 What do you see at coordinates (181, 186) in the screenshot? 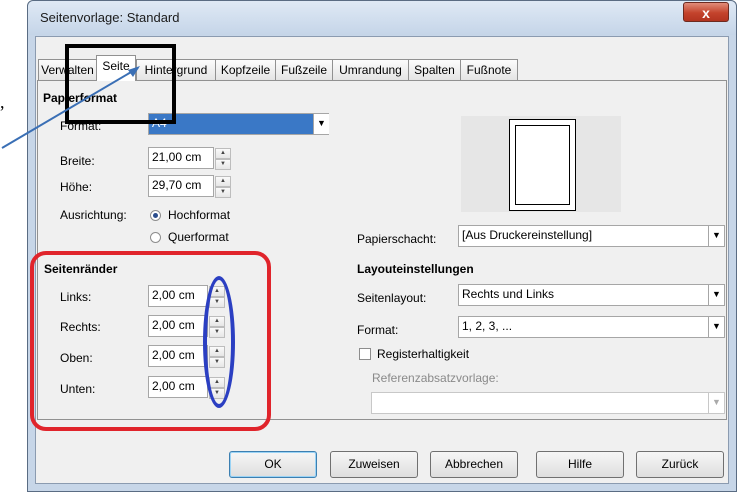
I see `hoehe-field: 29,70 cm` at bounding box center [181, 186].